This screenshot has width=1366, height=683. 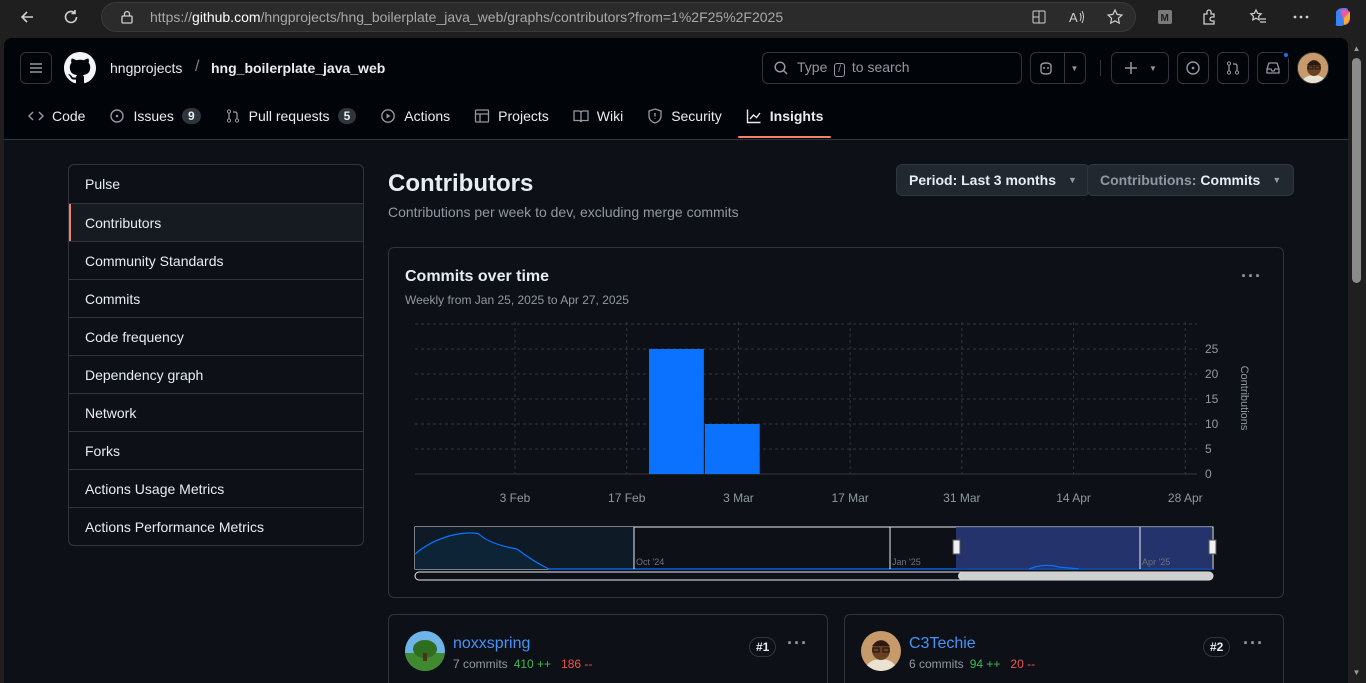 What do you see at coordinates (532, 664) in the screenshot?
I see `additions-count: 410 ++` at bounding box center [532, 664].